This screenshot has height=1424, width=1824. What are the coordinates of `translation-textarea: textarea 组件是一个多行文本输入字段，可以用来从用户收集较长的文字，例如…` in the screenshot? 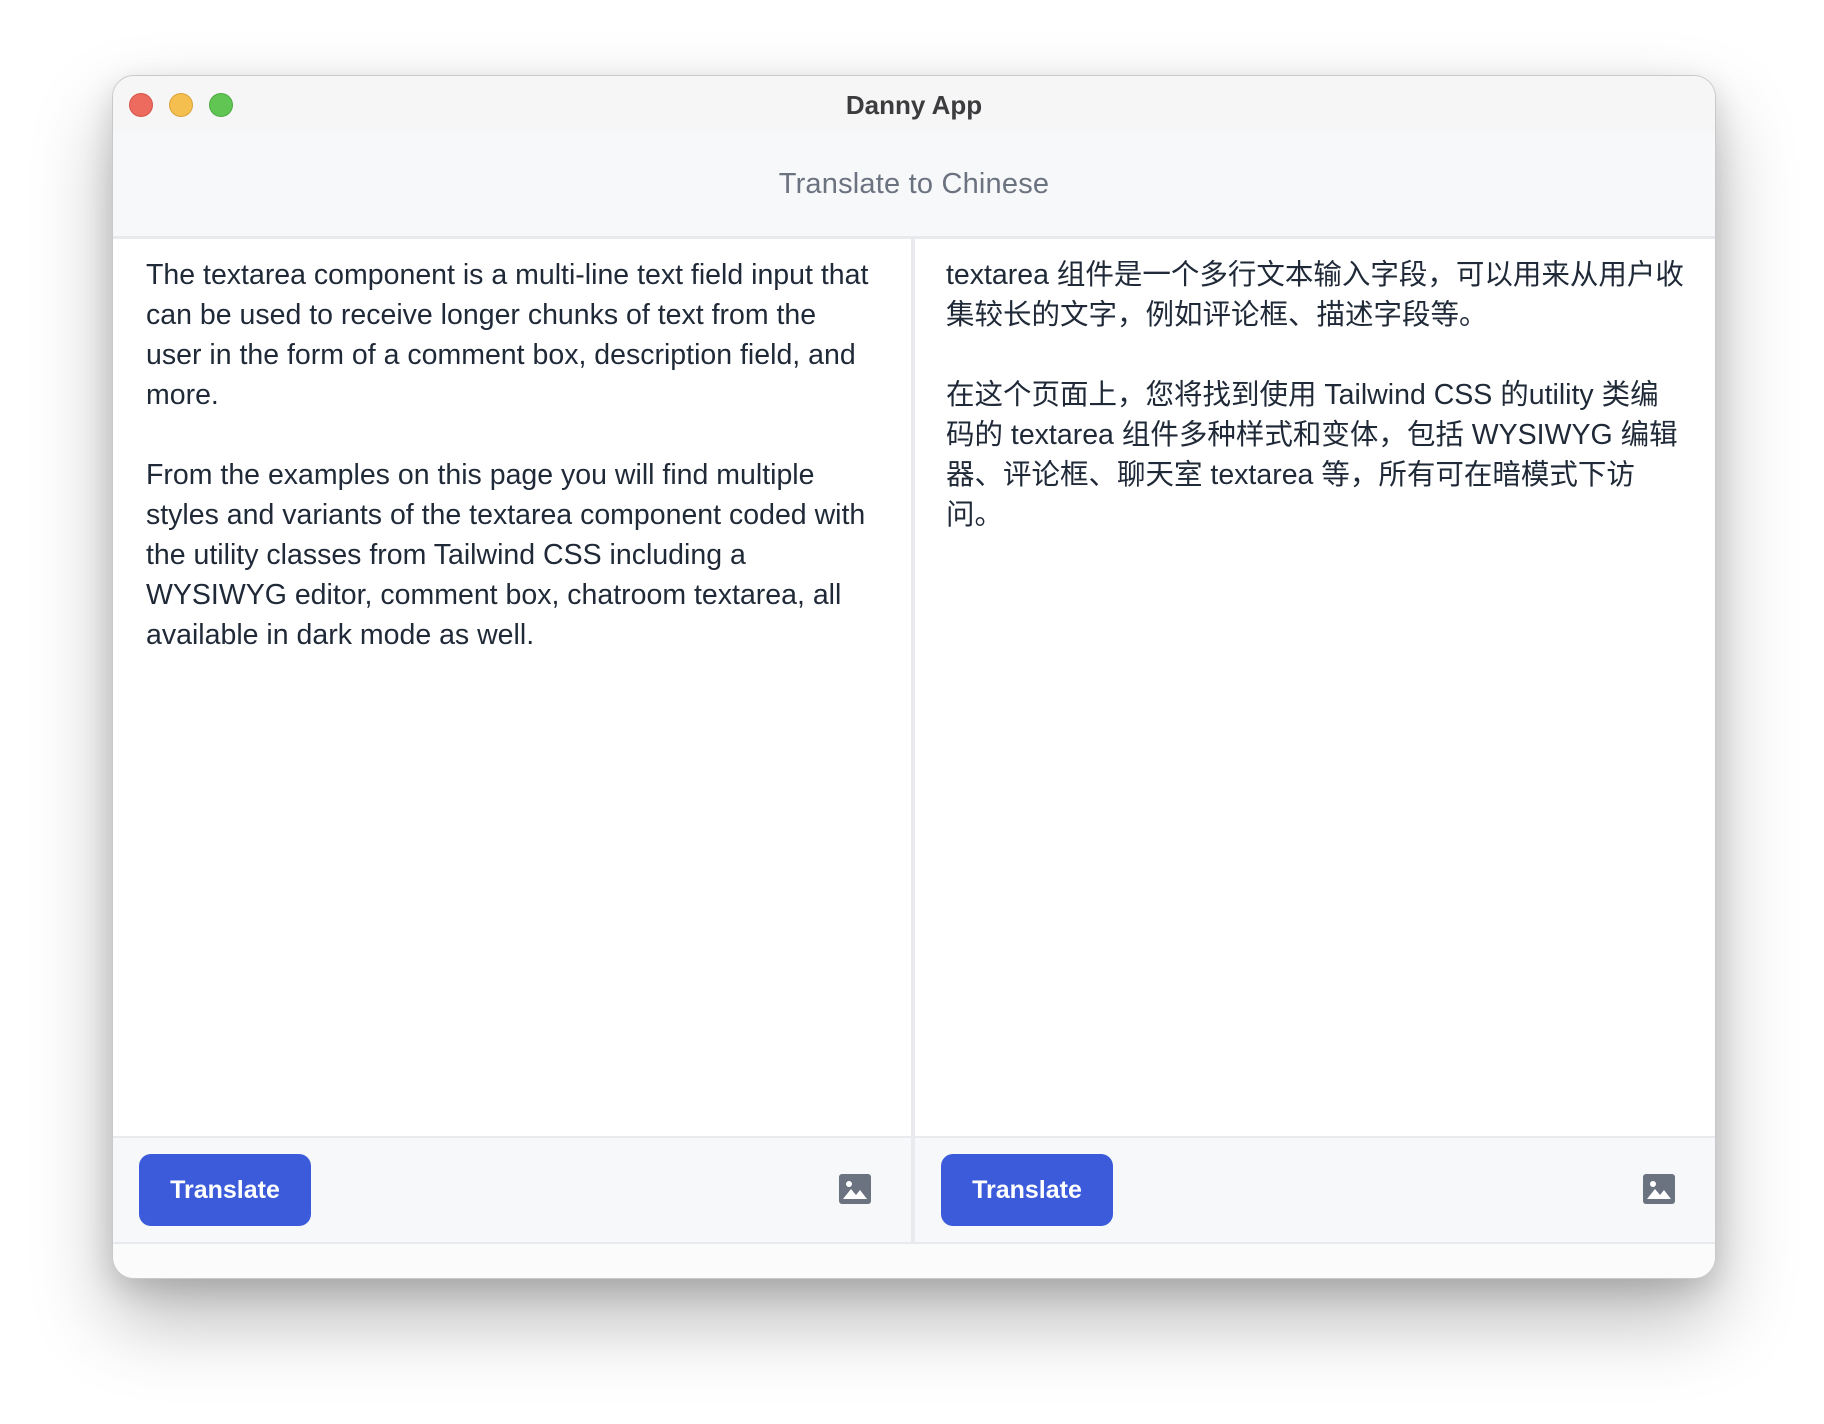 It's located at (1316, 395).